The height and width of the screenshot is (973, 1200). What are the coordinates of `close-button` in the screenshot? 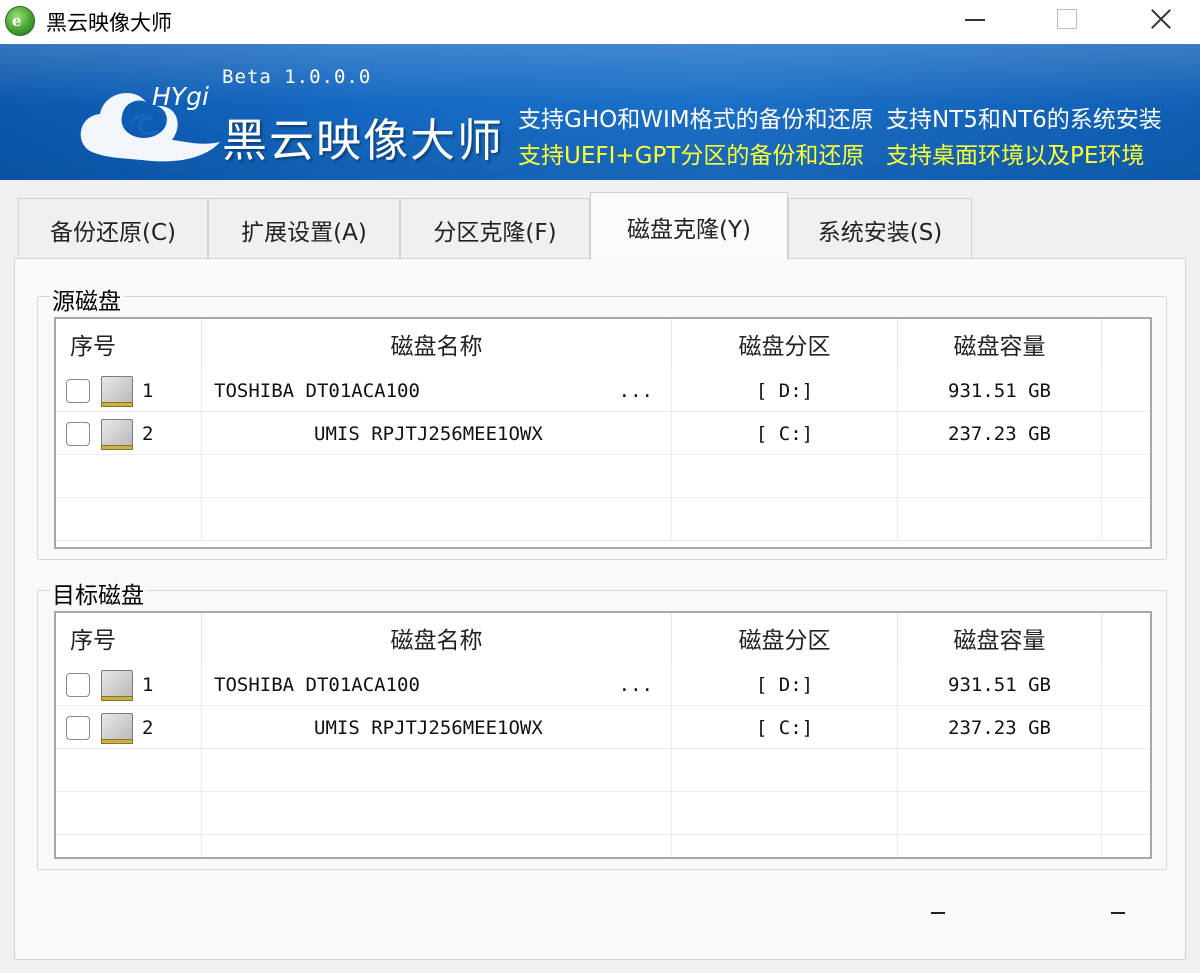 It's located at (1161, 19).